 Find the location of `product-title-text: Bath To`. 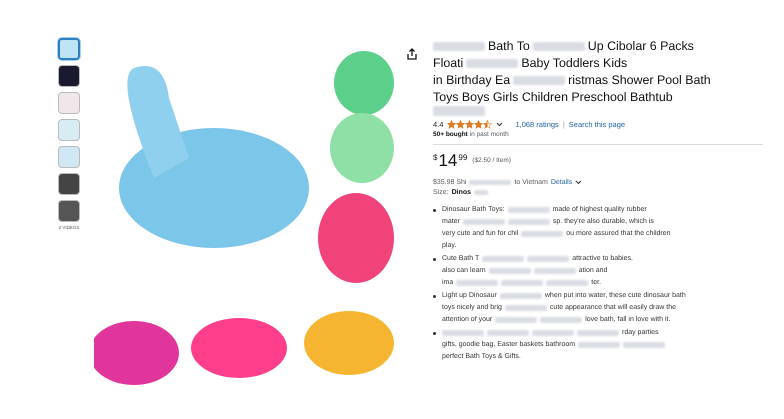

product-title-text: Bath To is located at coordinates (509, 46).